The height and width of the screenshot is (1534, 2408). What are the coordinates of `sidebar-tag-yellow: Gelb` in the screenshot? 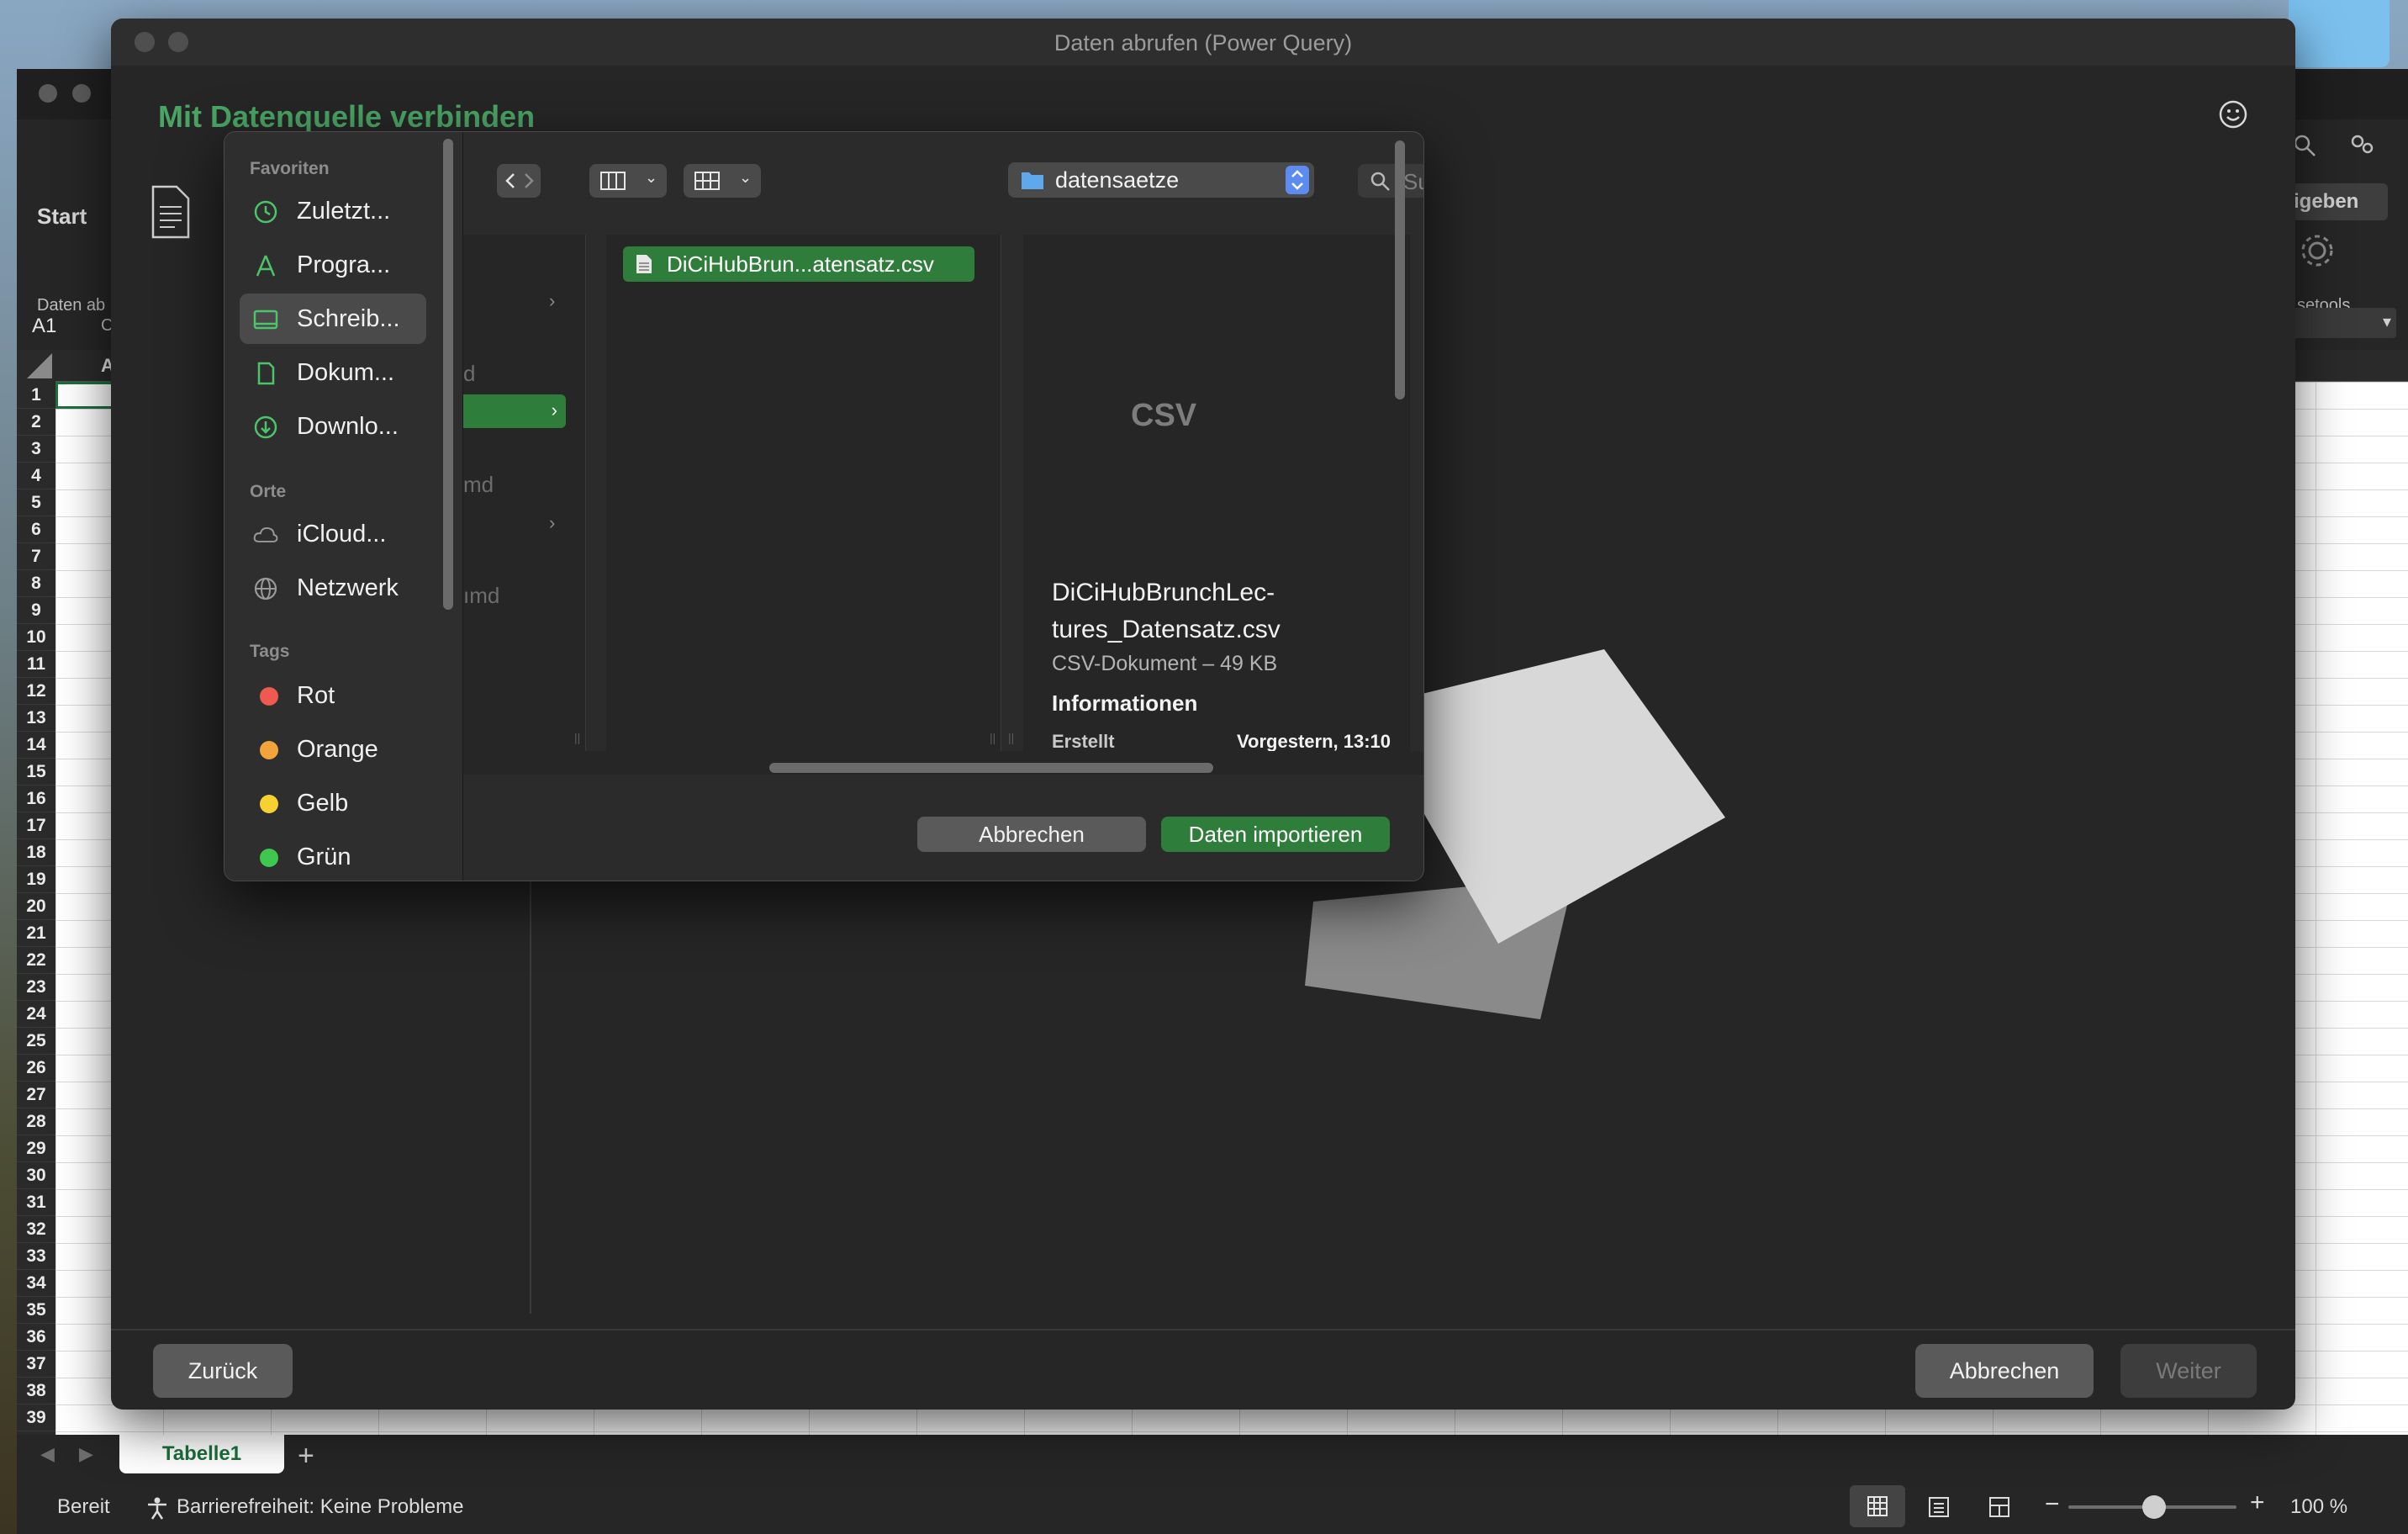 It's located at (333, 803).